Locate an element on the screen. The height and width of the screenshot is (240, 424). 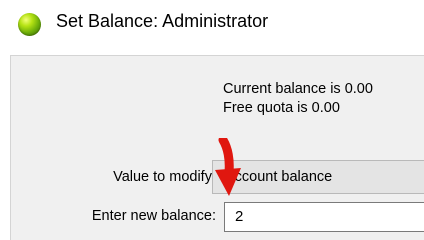
new-balance-input is located at coordinates (325, 216).